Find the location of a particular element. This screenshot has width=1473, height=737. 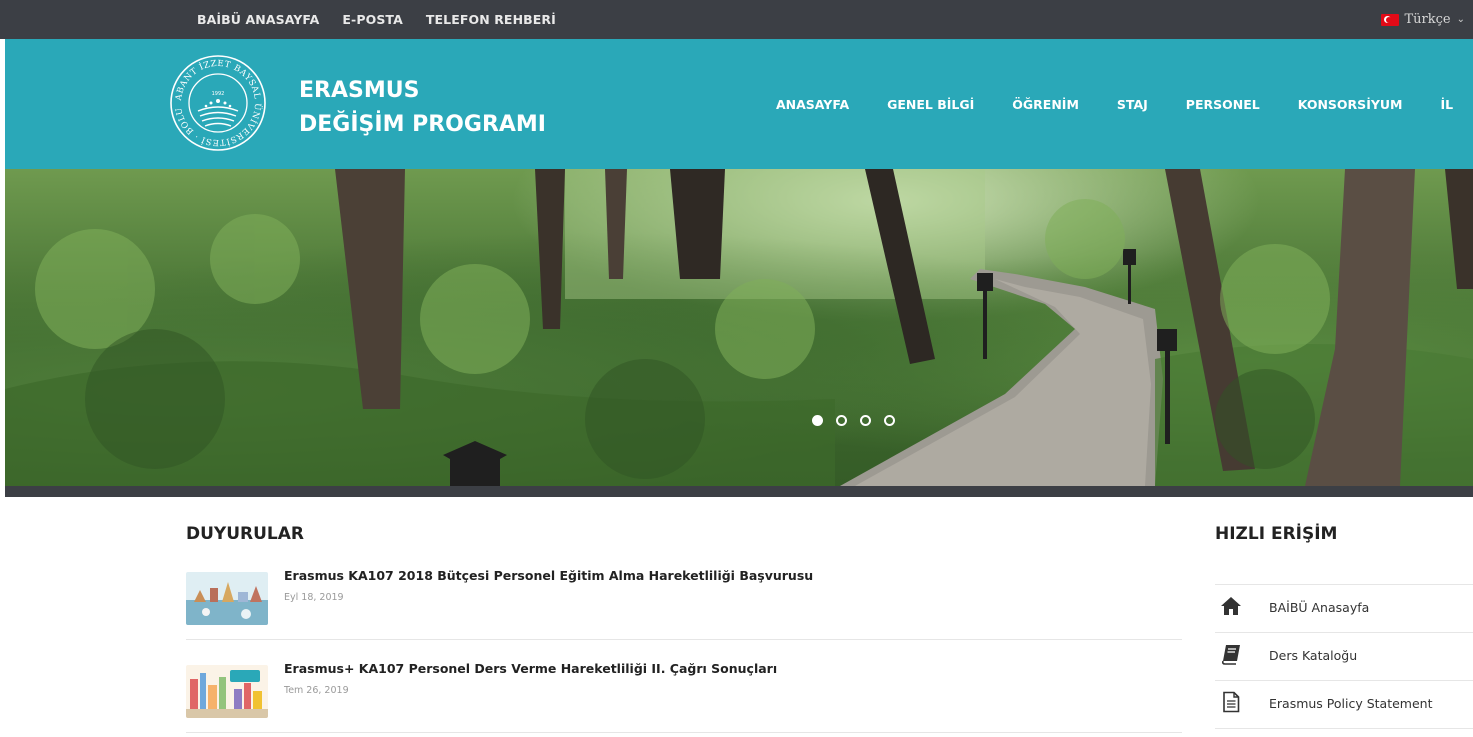

top-link-email: E-POSTA is located at coordinates (372, 19).